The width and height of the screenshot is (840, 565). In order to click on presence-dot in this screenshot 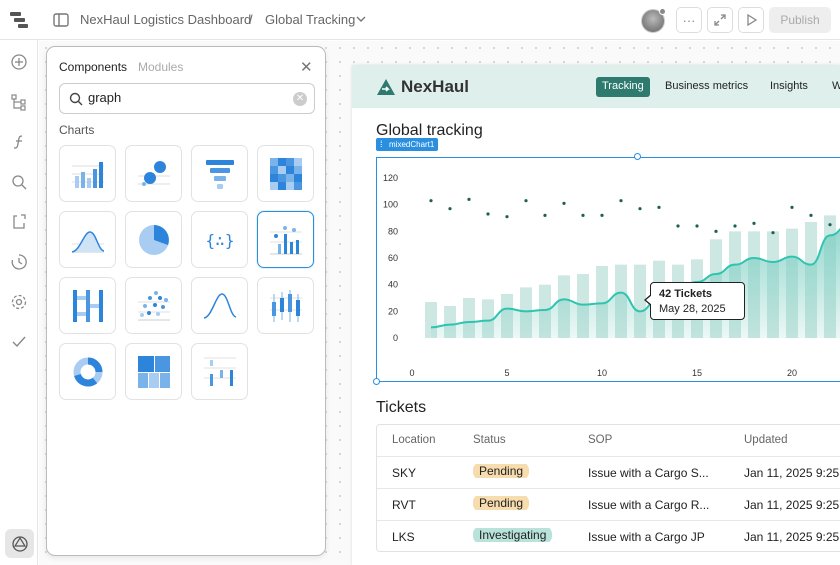, I will do `click(662, 11)`.